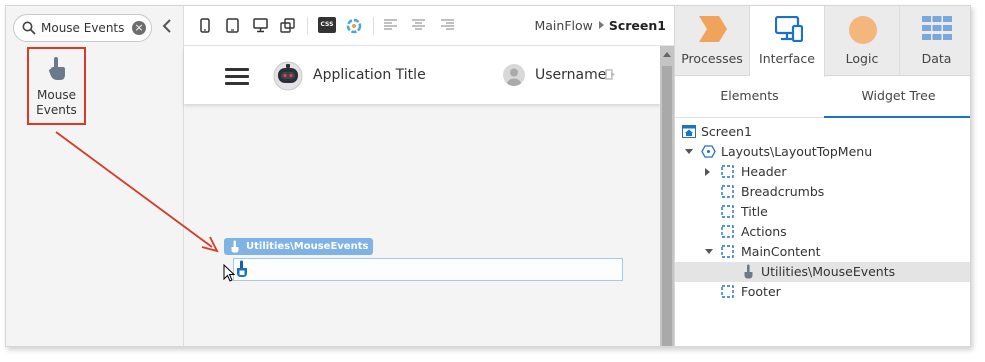 The width and height of the screenshot is (985, 362). What do you see at coordinates (828, 271) in the screenshot?
I see `tree-item-label: Utilities\MouseEvents` at bounding box center [828, 271].